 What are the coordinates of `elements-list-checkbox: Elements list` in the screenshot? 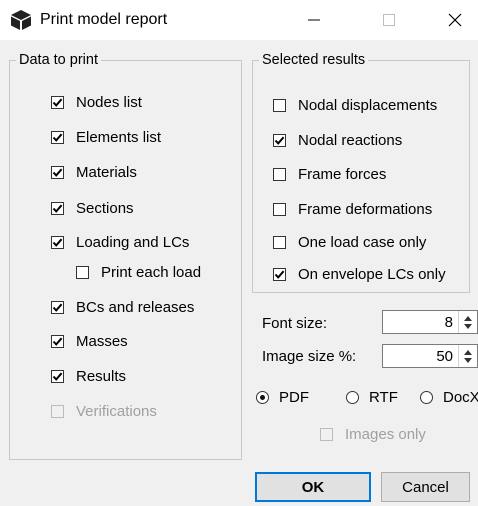 It's located at (106, 137).